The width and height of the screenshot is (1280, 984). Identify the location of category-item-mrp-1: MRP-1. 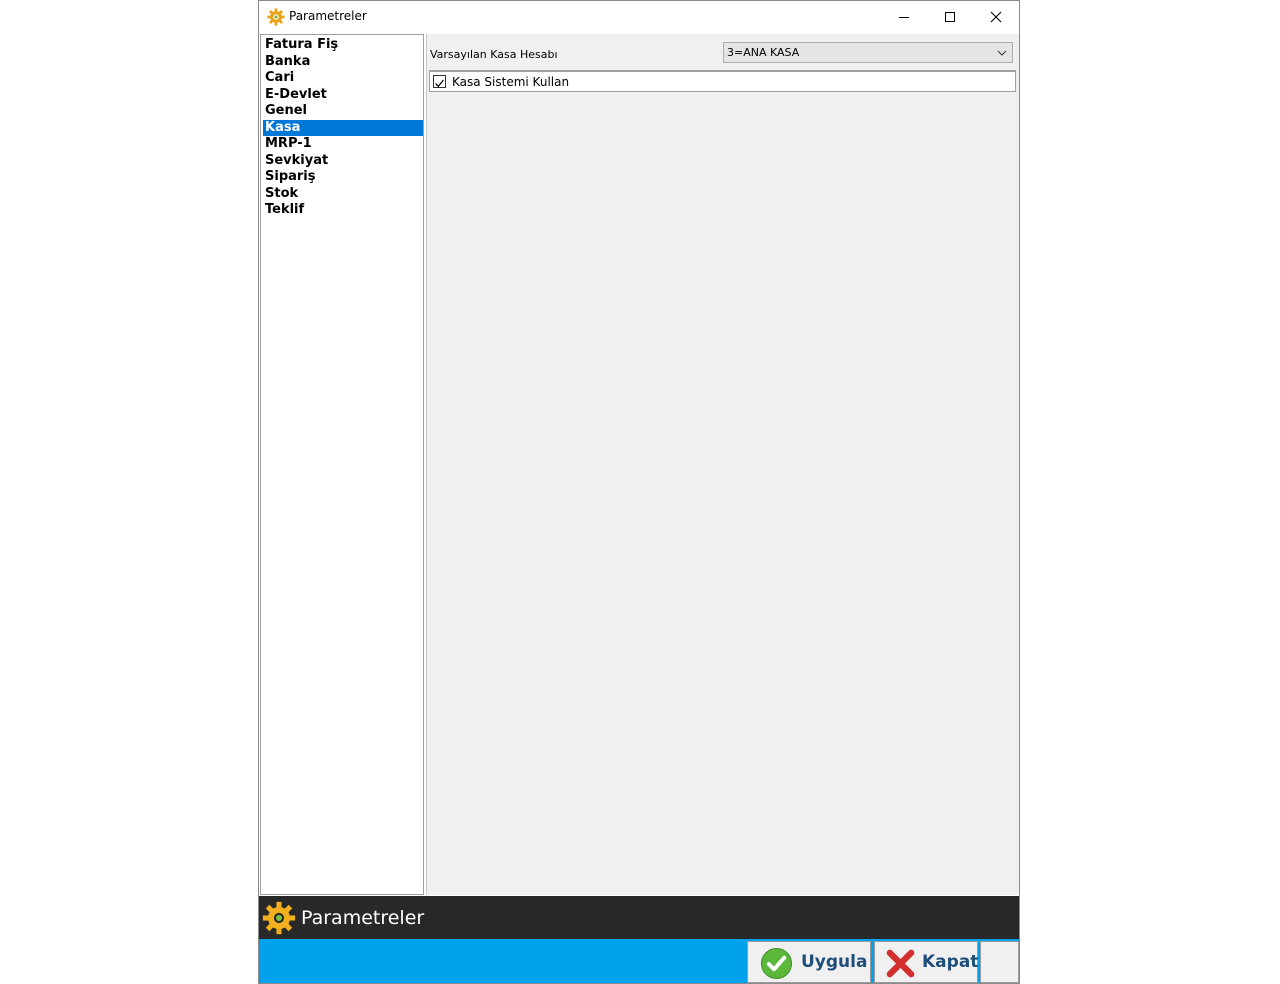
(343, 144).